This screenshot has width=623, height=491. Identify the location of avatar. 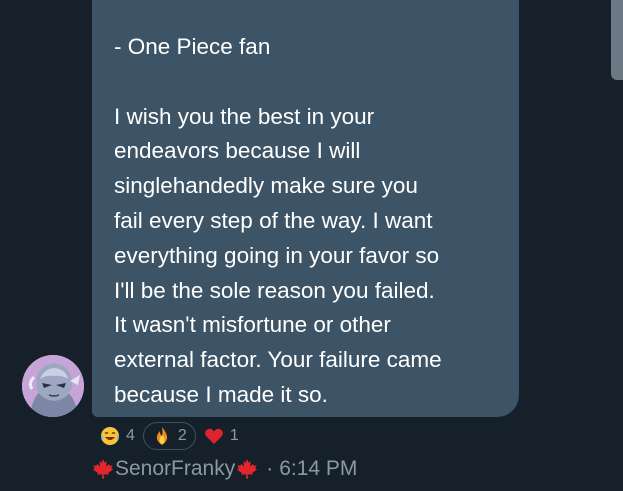
(53, 386).